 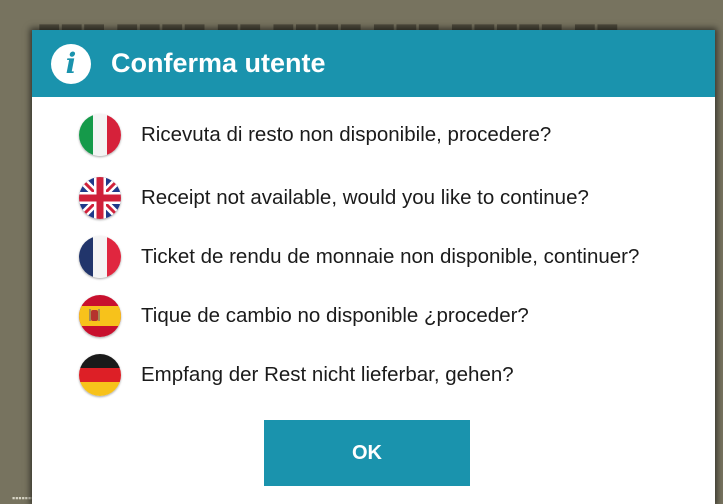 What do you see at coordinates (23, 498) in the screenshot?
I see `background-footer-text: ▪▪▪▪▪▪▪` at bounding box center [23, 498].